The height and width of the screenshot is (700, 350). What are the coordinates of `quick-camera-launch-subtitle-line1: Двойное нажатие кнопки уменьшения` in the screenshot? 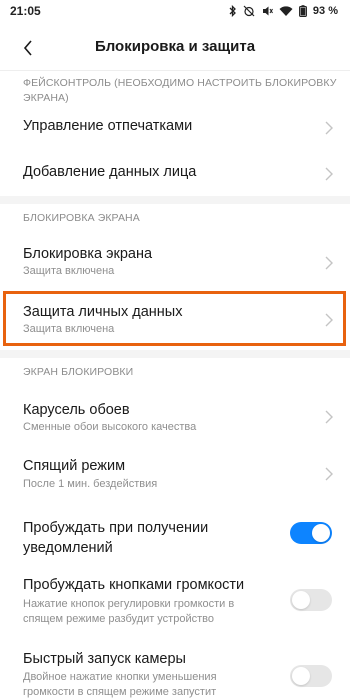 It's located at (120, 677).